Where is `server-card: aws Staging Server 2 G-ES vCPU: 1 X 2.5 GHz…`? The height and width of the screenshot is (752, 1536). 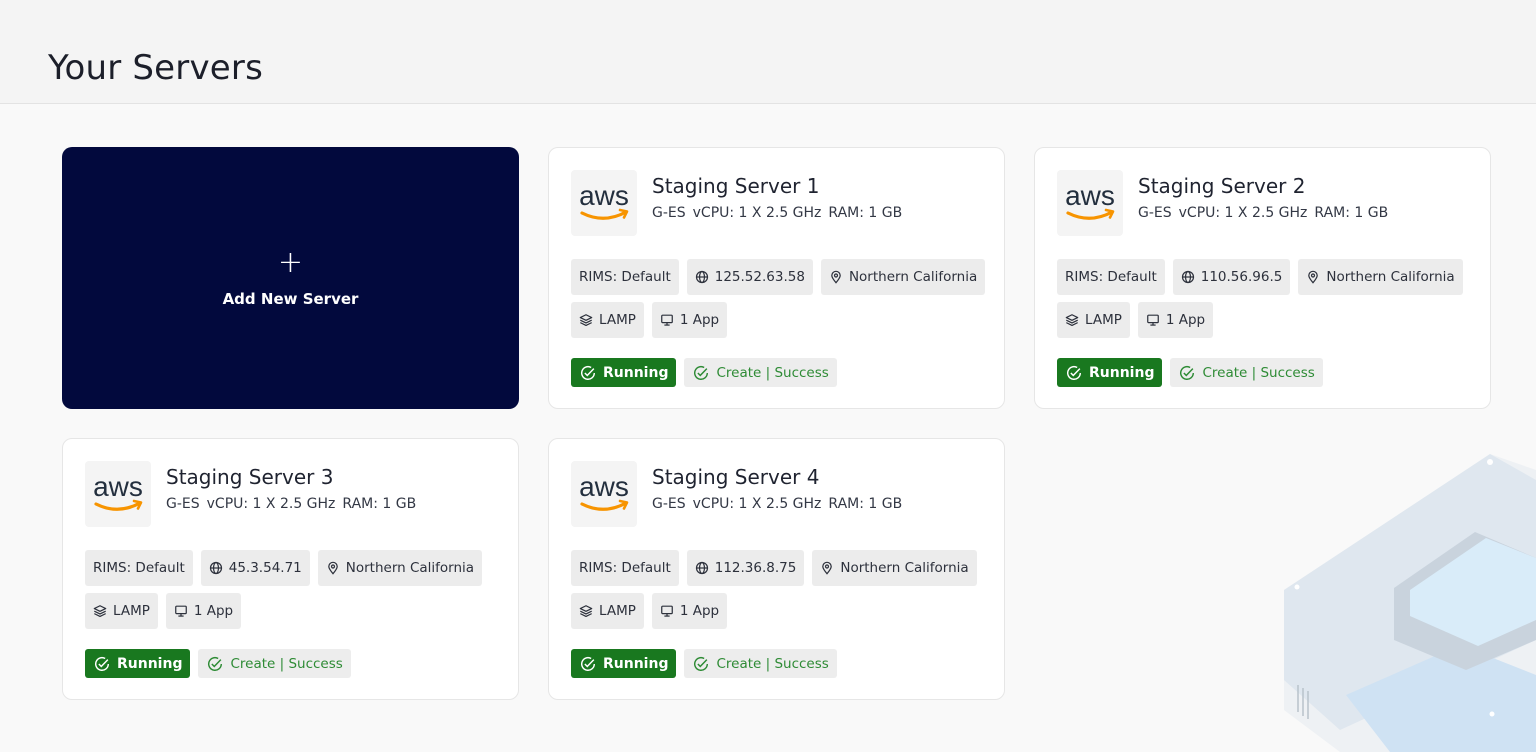 server-card: aws Staging Server 2 G-ES vCPU: 1 X 2.5 GHz… is located at coordinates (1262, 278).